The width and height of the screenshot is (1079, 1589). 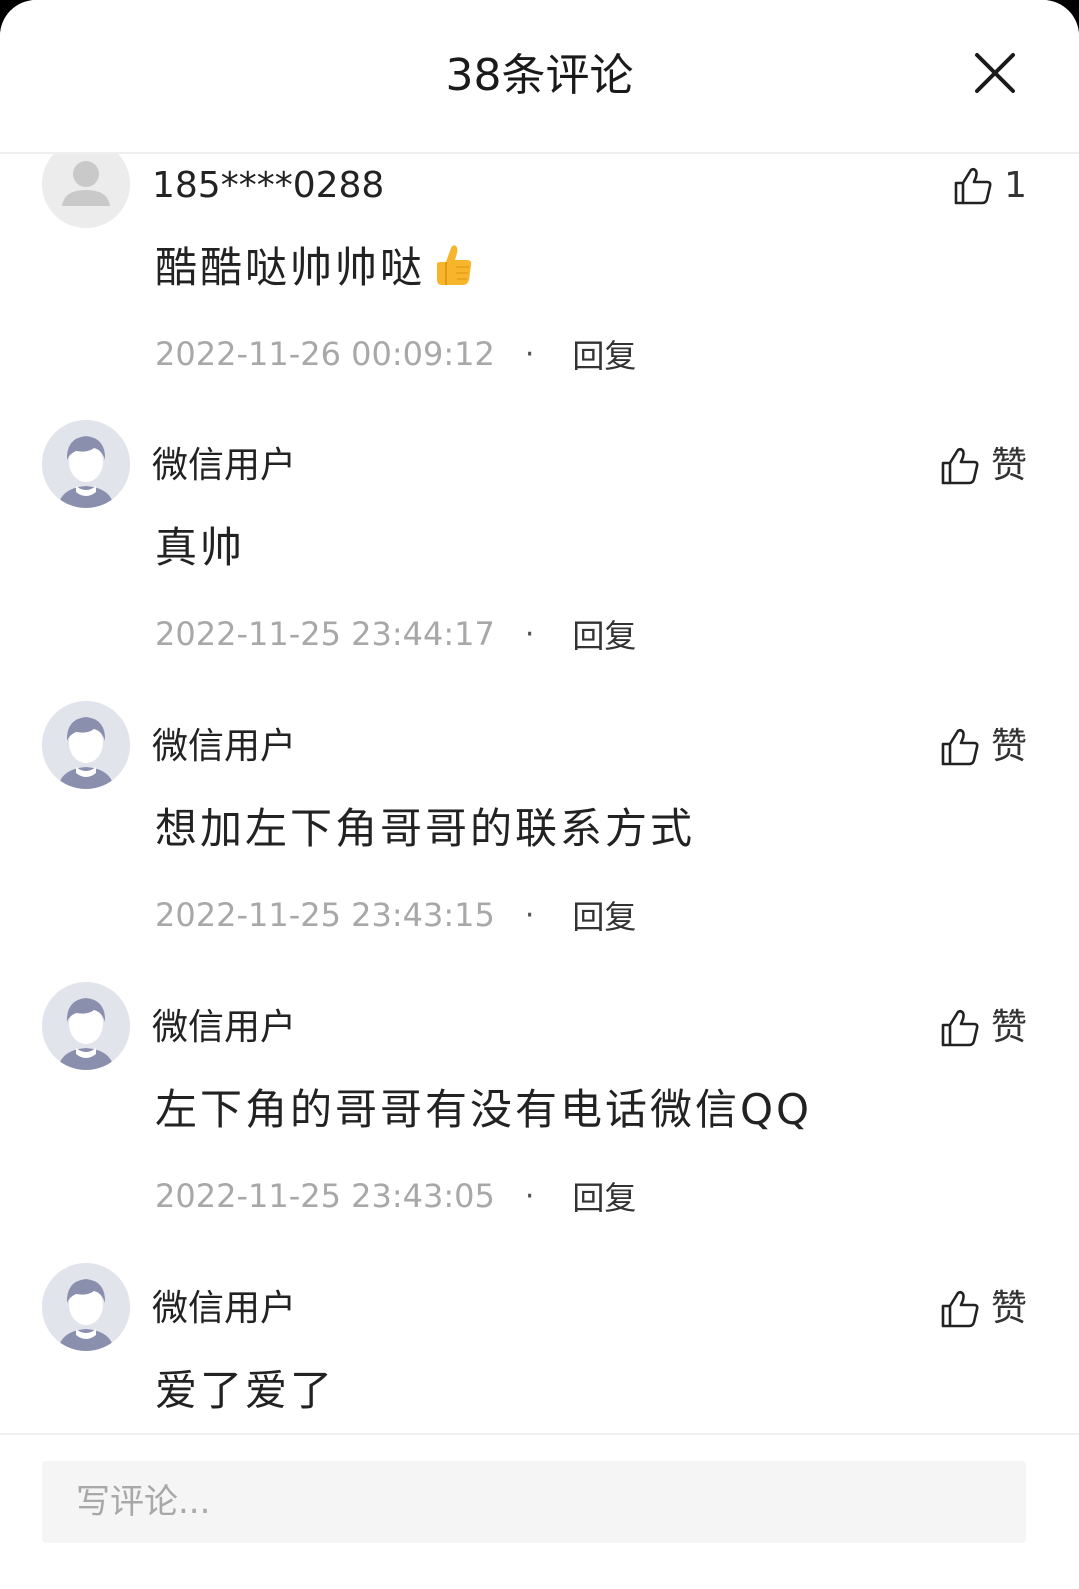 I want to click on comment-content: 左下角的哥哥有没有电话微信QQ, so click(x=484, y=1109).